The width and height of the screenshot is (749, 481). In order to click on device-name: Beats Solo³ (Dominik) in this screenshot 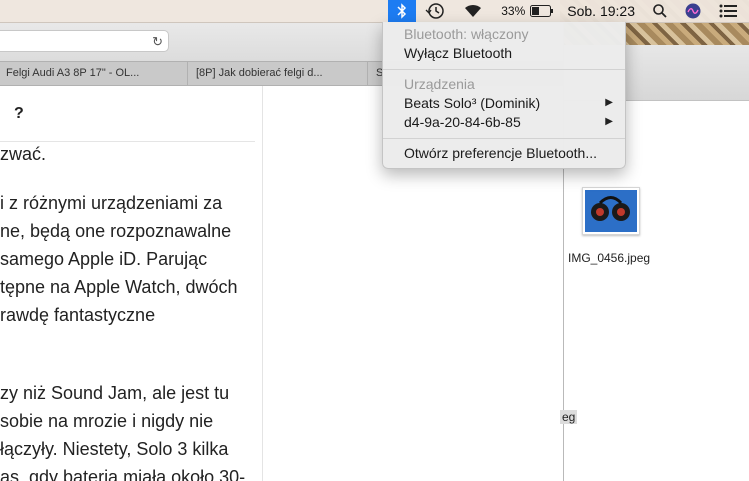, I will do `click(472, 103)`.